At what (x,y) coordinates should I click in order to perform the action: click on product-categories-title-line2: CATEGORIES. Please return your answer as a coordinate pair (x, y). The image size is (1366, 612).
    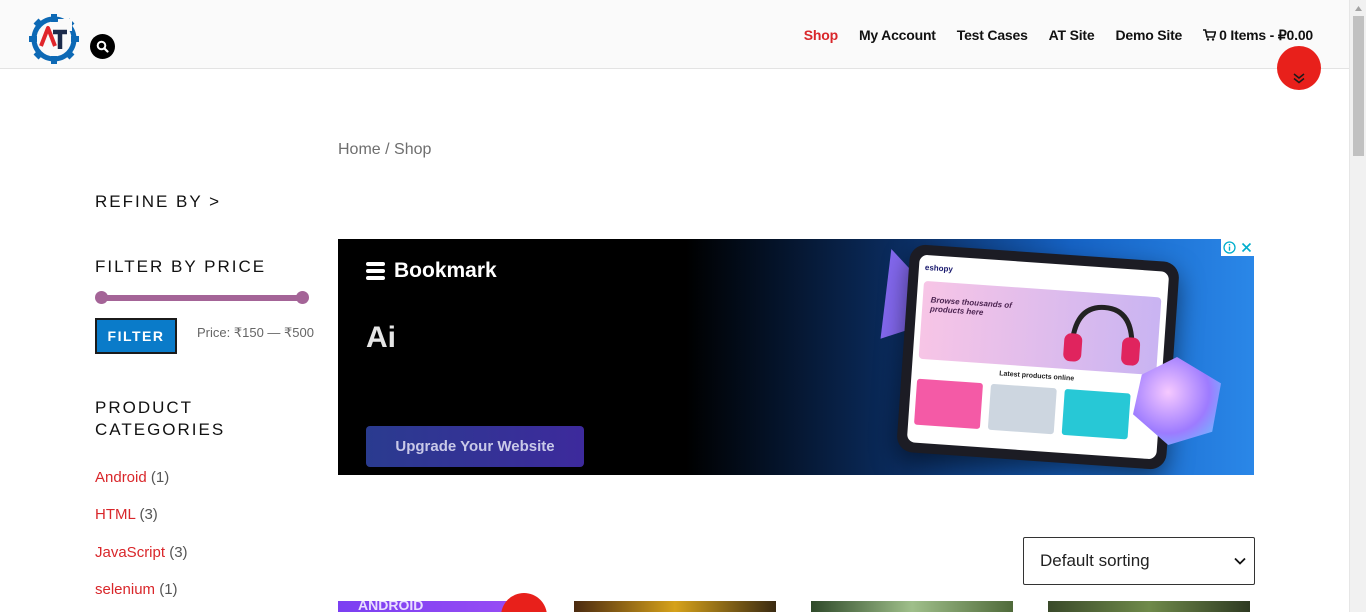
    Looking at the image, I should click on (160, 429).